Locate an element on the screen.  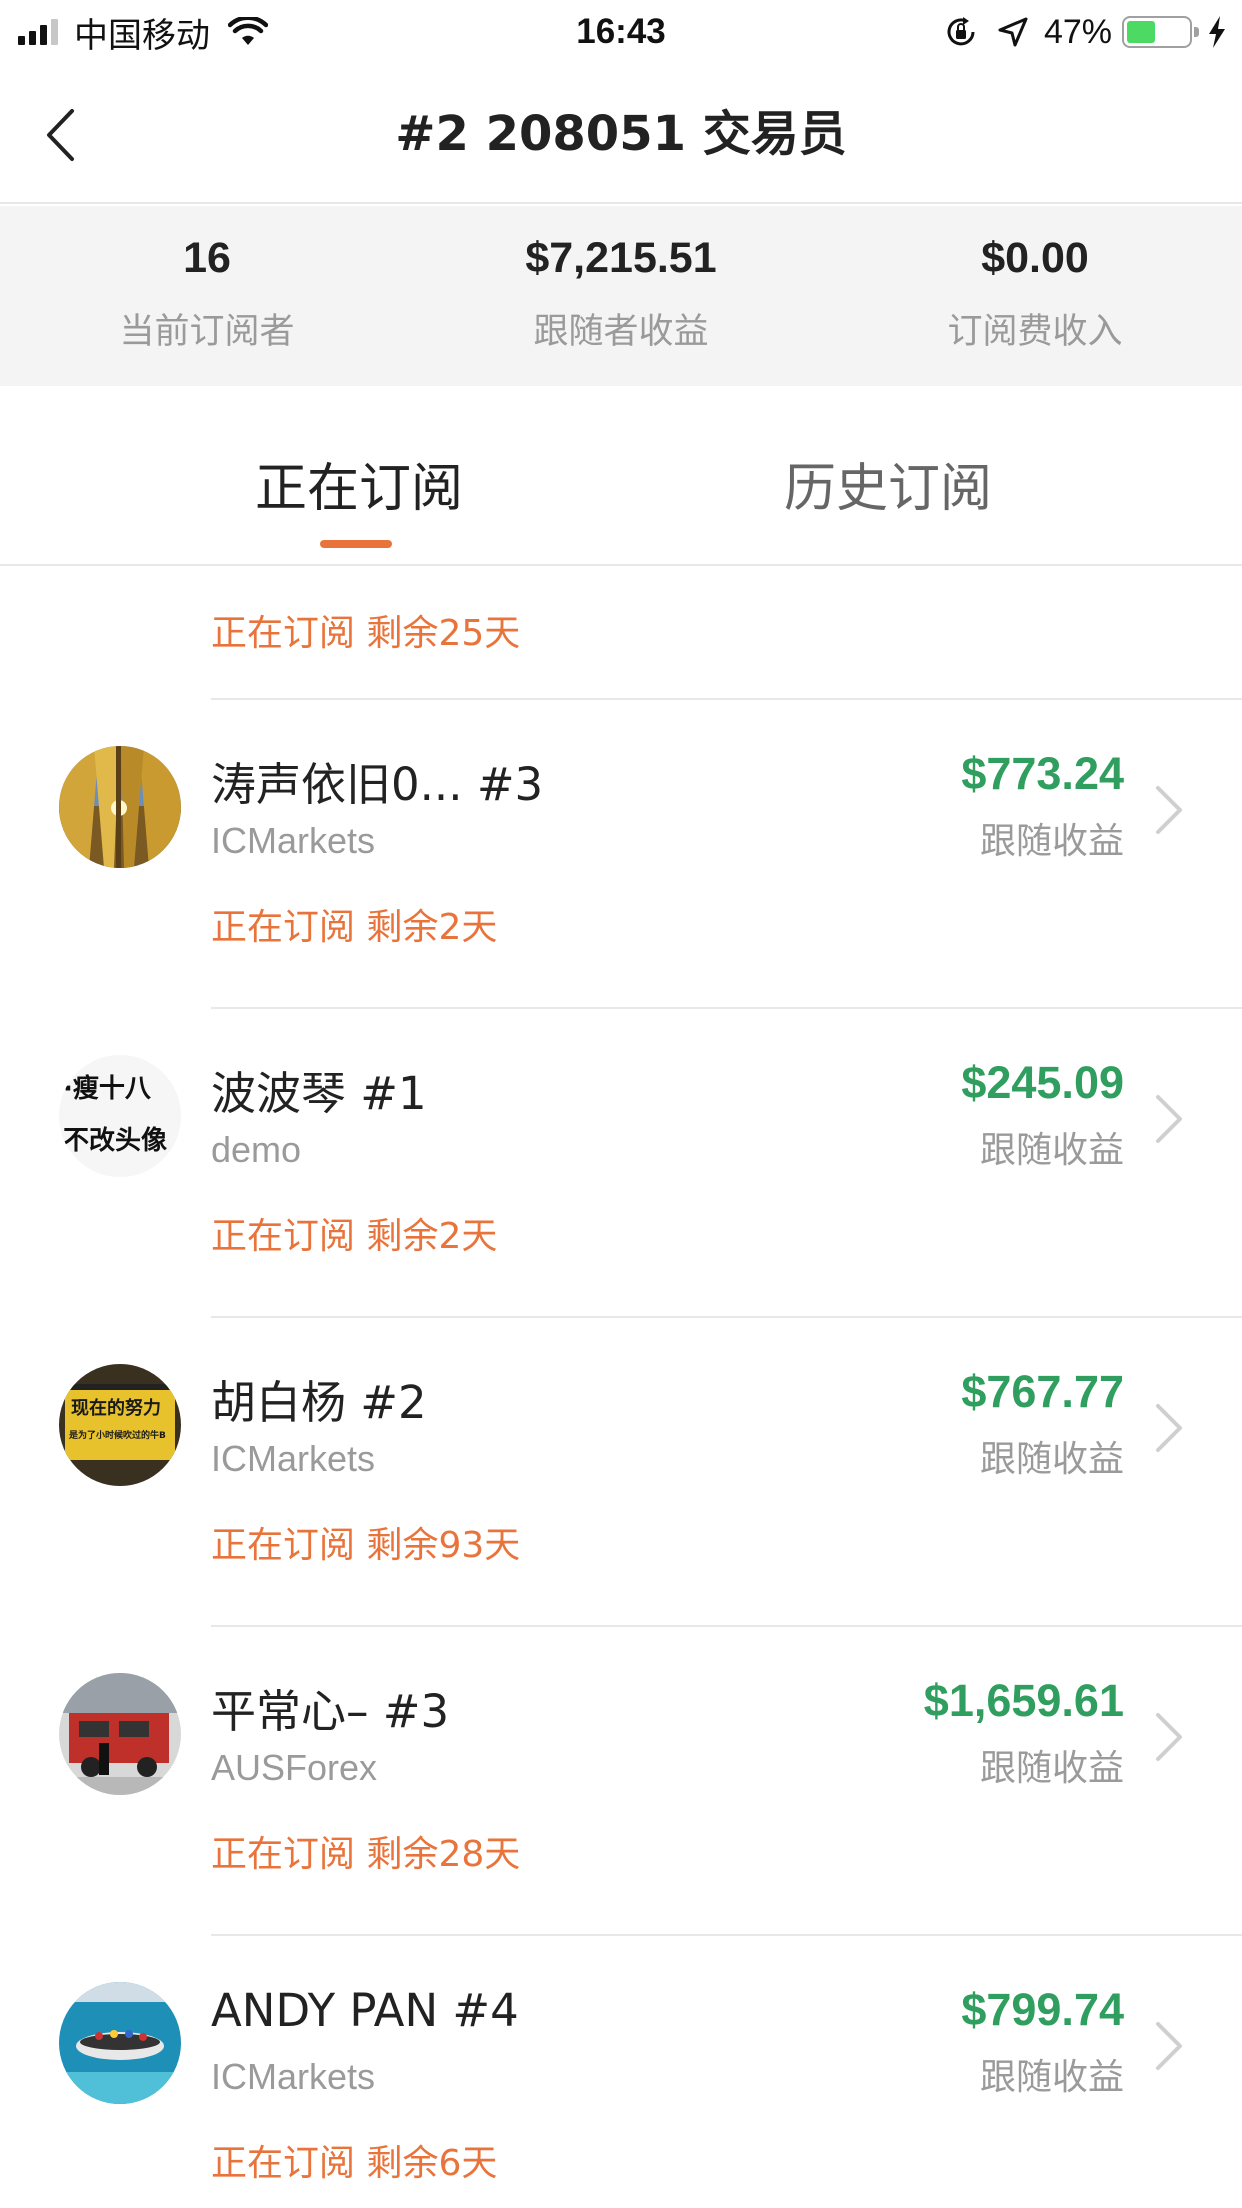
orientation-lock-icon is located at coordinates (961, 31).